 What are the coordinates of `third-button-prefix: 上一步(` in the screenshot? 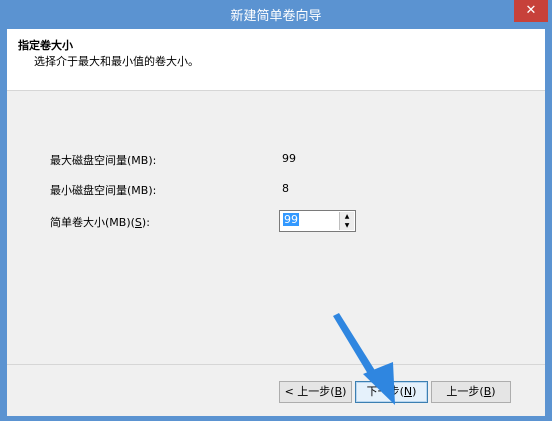 It's located at (465, 391).